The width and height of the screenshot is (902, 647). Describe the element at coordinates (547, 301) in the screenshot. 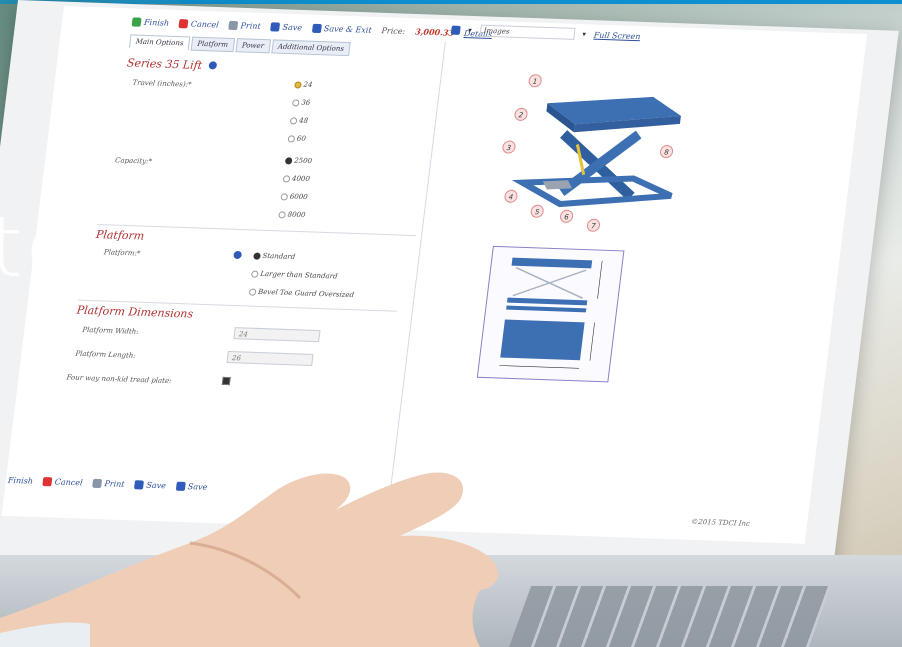

I see `diagram-platform-lowered` at that location.